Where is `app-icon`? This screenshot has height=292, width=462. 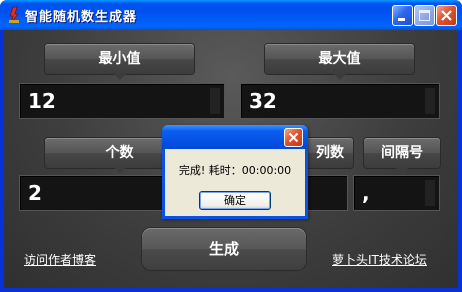 app-icon is located at coordinates (14, 15).